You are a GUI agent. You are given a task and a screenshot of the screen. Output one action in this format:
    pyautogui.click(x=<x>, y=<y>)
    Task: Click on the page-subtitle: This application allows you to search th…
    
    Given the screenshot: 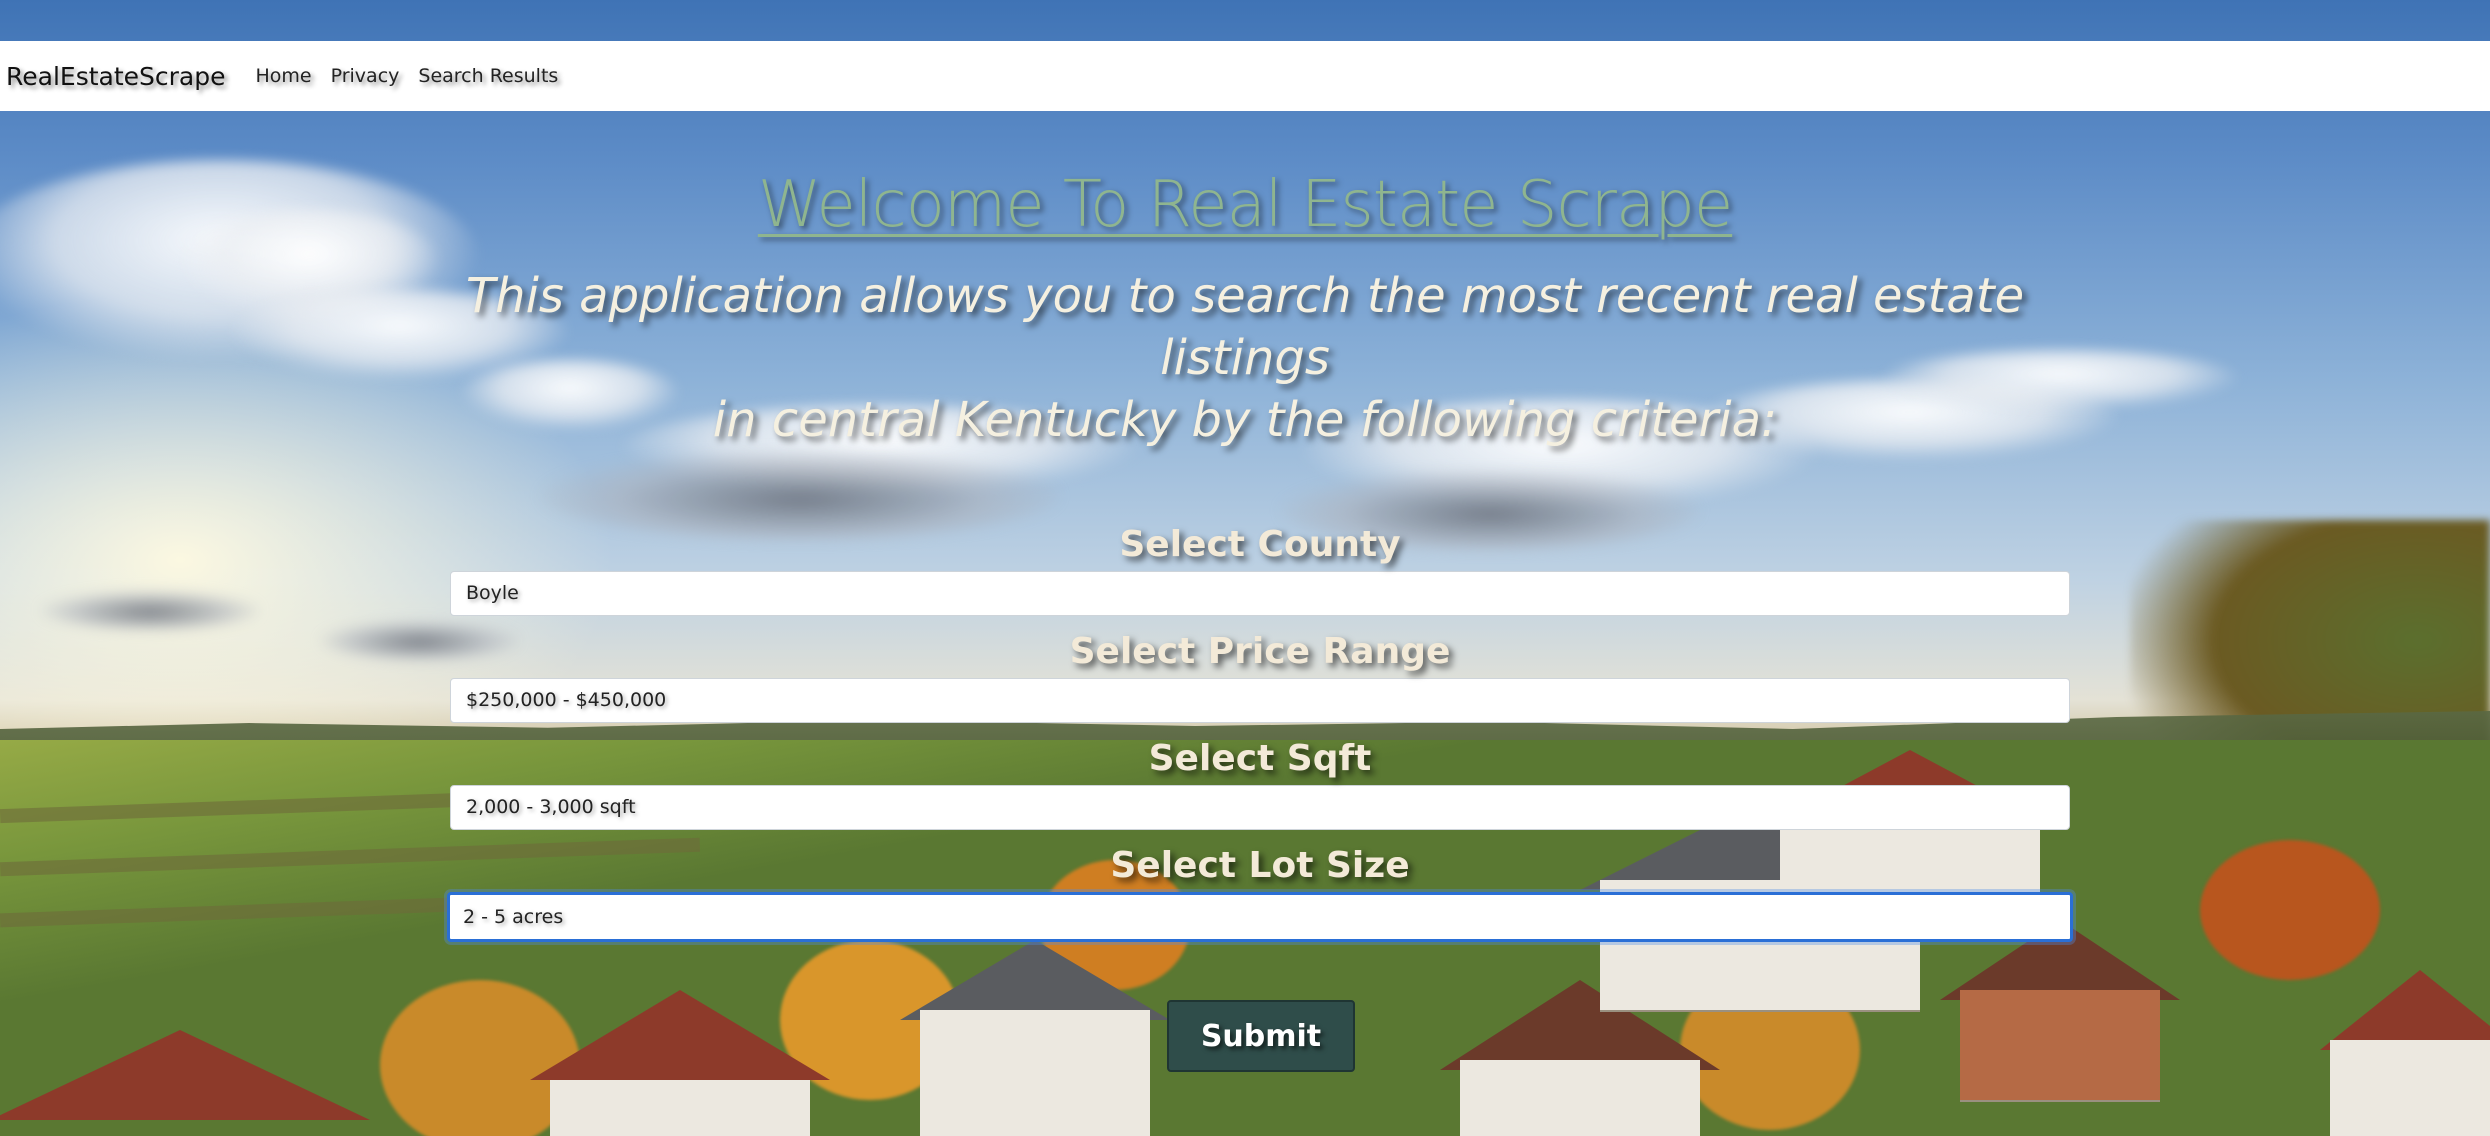 What is the action you would take?
    pyautogui.click(x=1245, y=358)
    